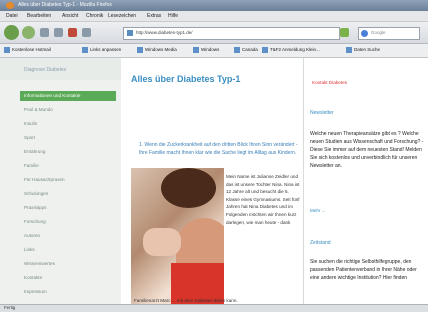 This screenshot has height=312, width=428. What do you see at coordinates (28, 32) in the screenshot?
I see `forward-arrow-icon` at bounding box center [28, 32].